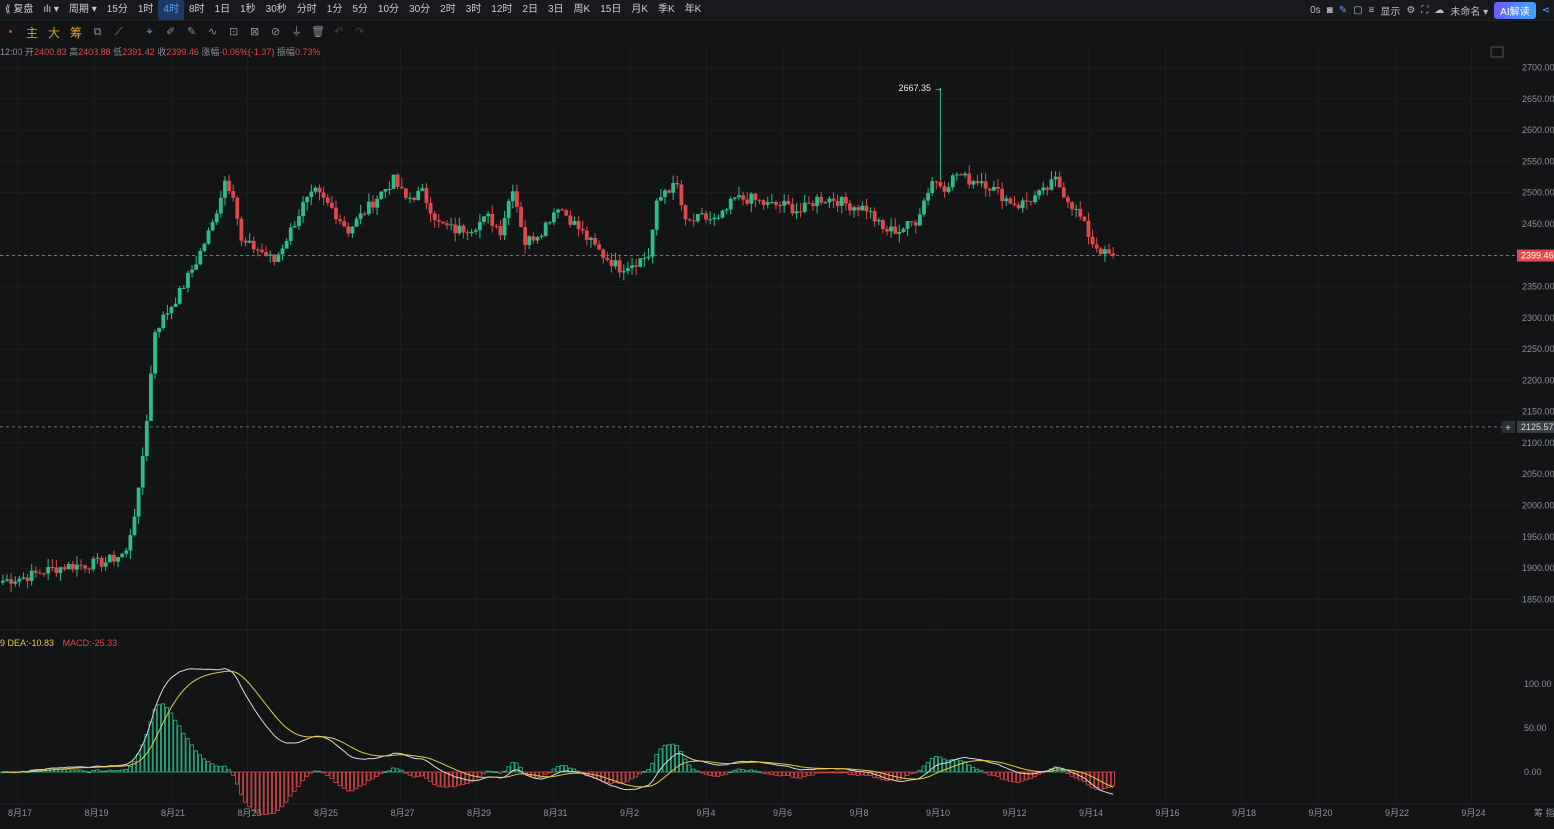 The width and height of the screenshot is (1554, 829). I want to click on date-tick-label: 8月25, so click(326, 813).